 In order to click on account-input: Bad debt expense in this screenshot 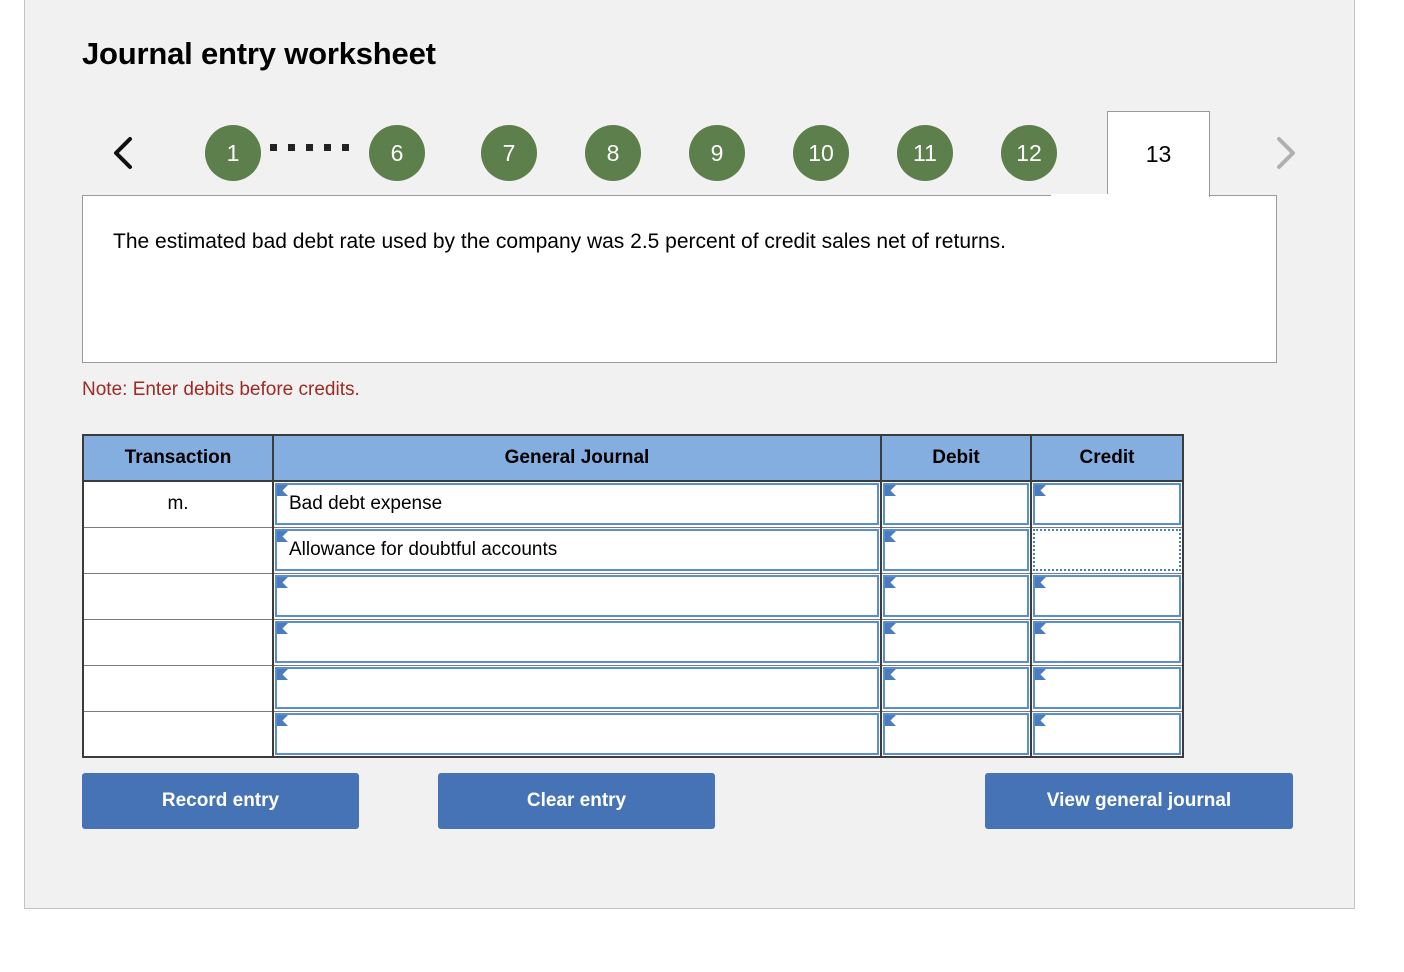, I will do `click(577, 504)`.